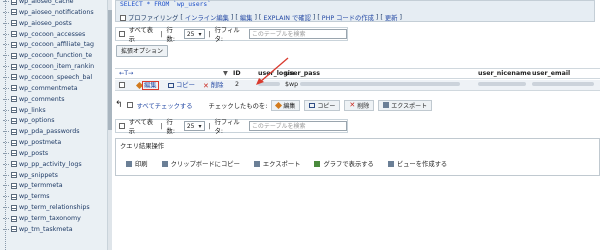 Image resolution: width=600 pixels, height=250 pixels. Describe the element at coordinates (45, 23) in the screenshot. I see `sidebar-item-label: wp_aioseo_posts` at that location.